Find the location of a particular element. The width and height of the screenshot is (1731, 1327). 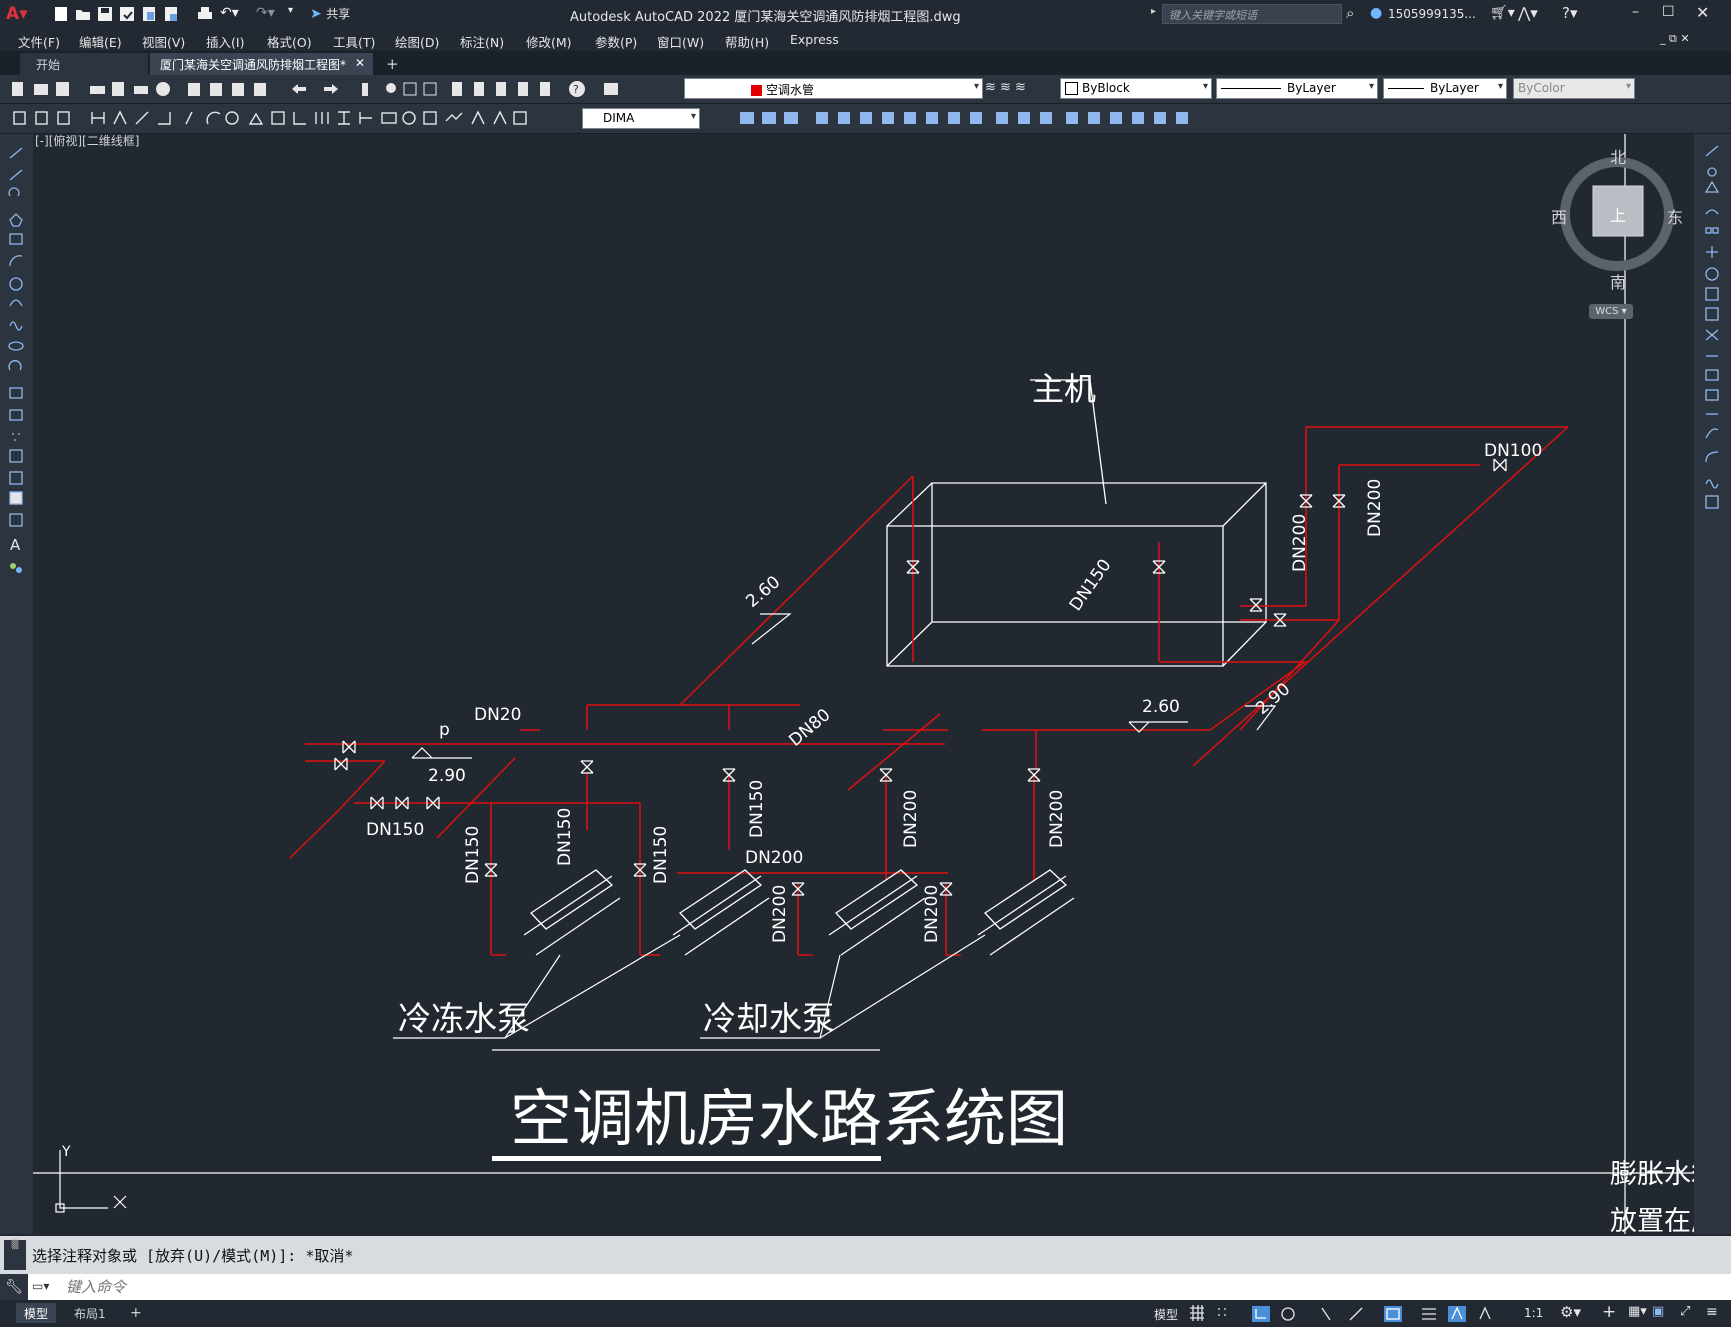

tab-start: 开始 is located at coordinates (84, 64).